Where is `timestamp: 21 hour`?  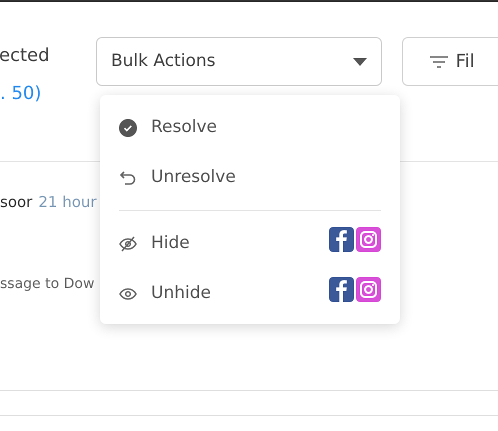
timestamp: 21 hour is located at coordinates (67, 202).